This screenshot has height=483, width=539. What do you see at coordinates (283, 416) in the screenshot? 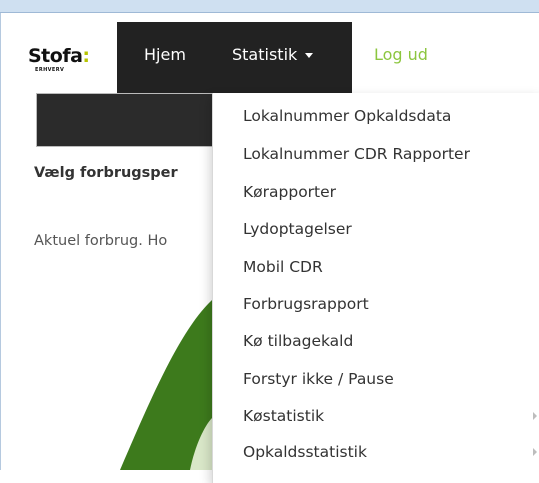
I see `menu-item-kostatistik: Køstatistik` at bounding box center [283, 416].